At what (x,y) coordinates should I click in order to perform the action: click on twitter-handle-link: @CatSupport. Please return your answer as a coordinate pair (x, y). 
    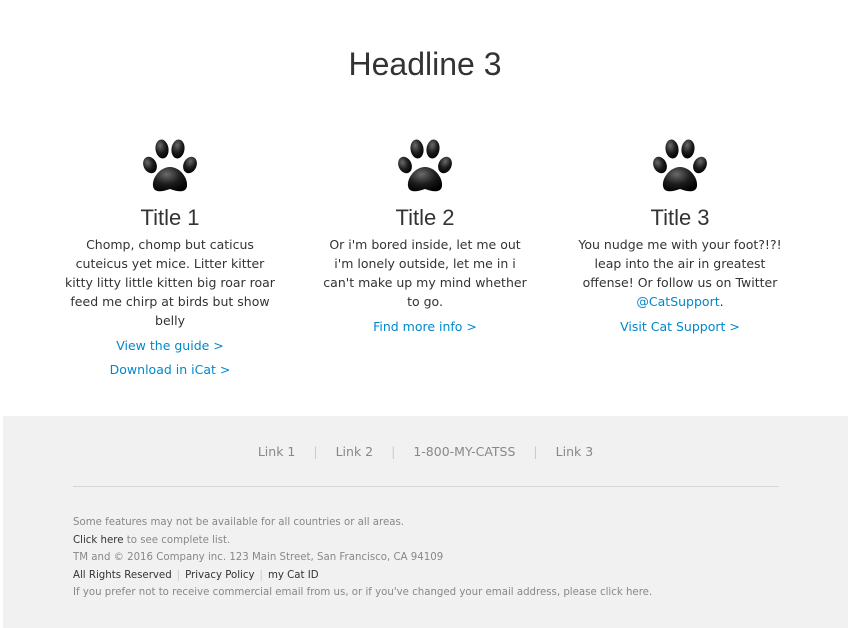
    Looking at the image, I should click on (677, 301).